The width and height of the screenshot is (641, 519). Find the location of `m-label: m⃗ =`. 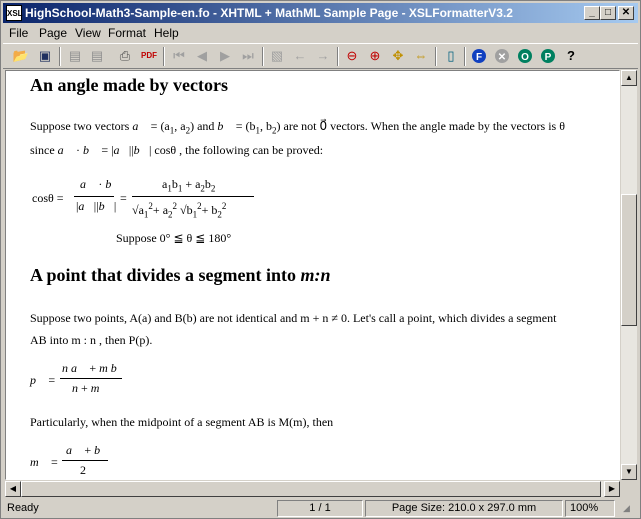

m-label: m⃗ = is located at coordinates (44, 462).